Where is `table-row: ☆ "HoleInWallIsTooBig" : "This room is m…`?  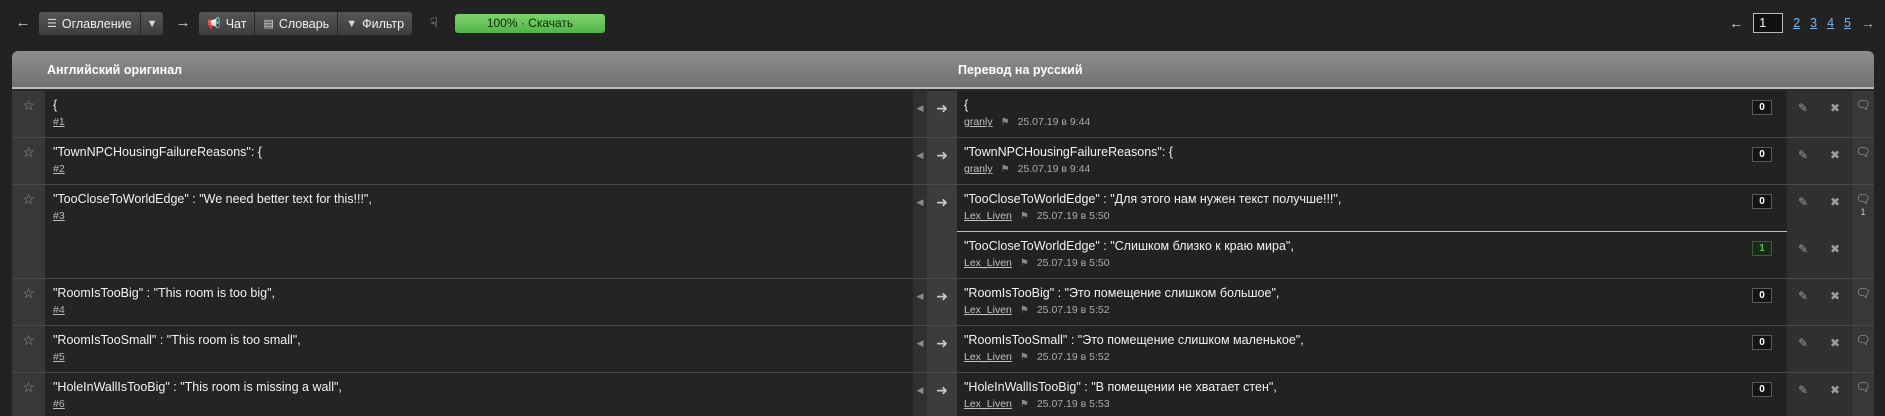 table-row: ☆ "HoleInWallIsTooBig" : "This room is m… is located at coordinates (943, 394).